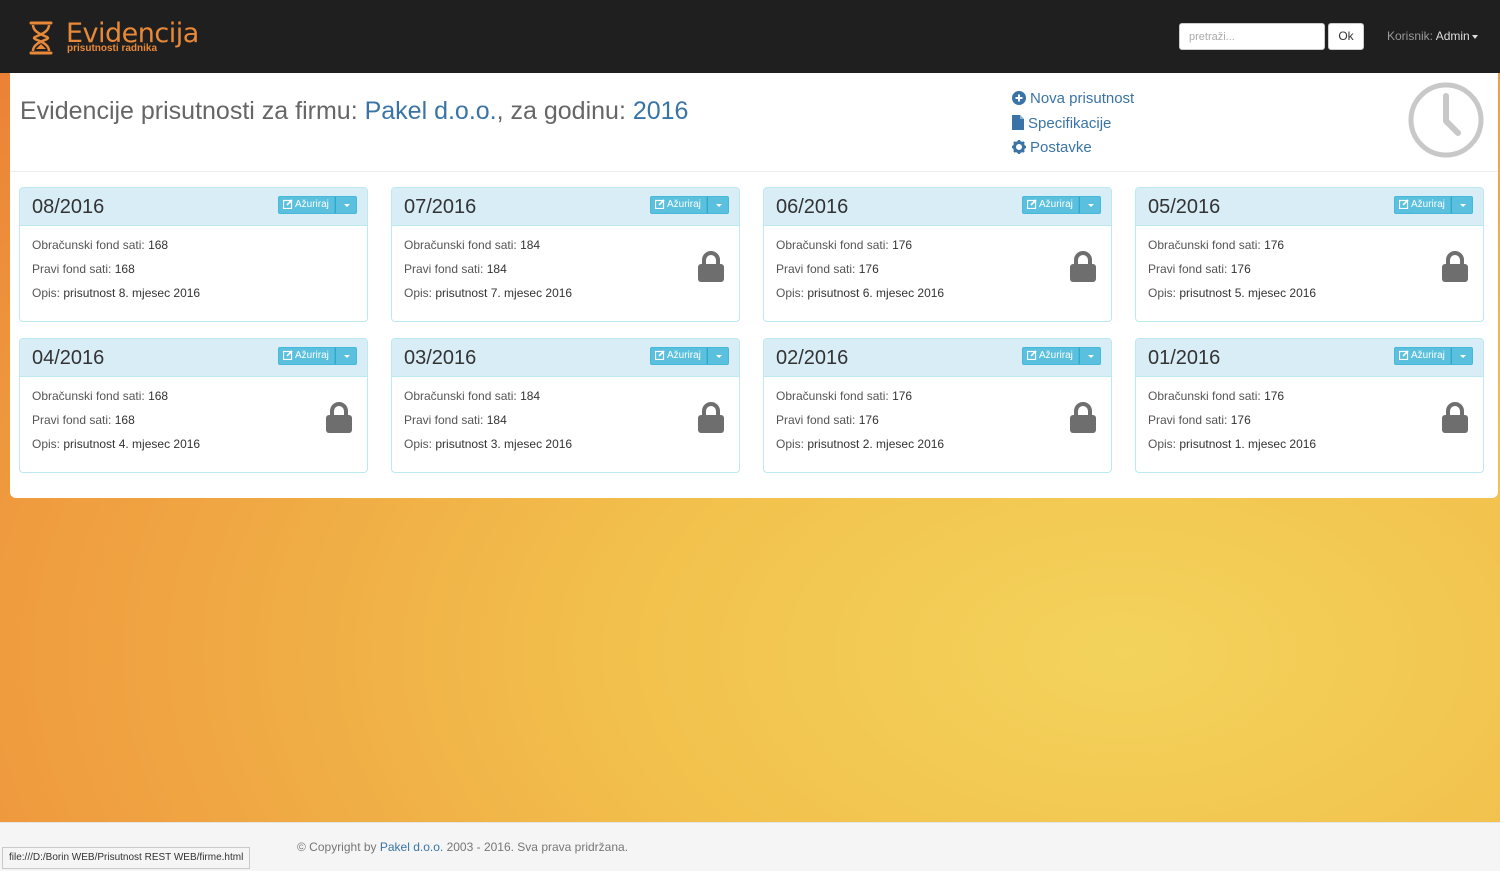 The image size is (1500, 871). I want to click on real-fund-value: 176, so click(1240, 269).